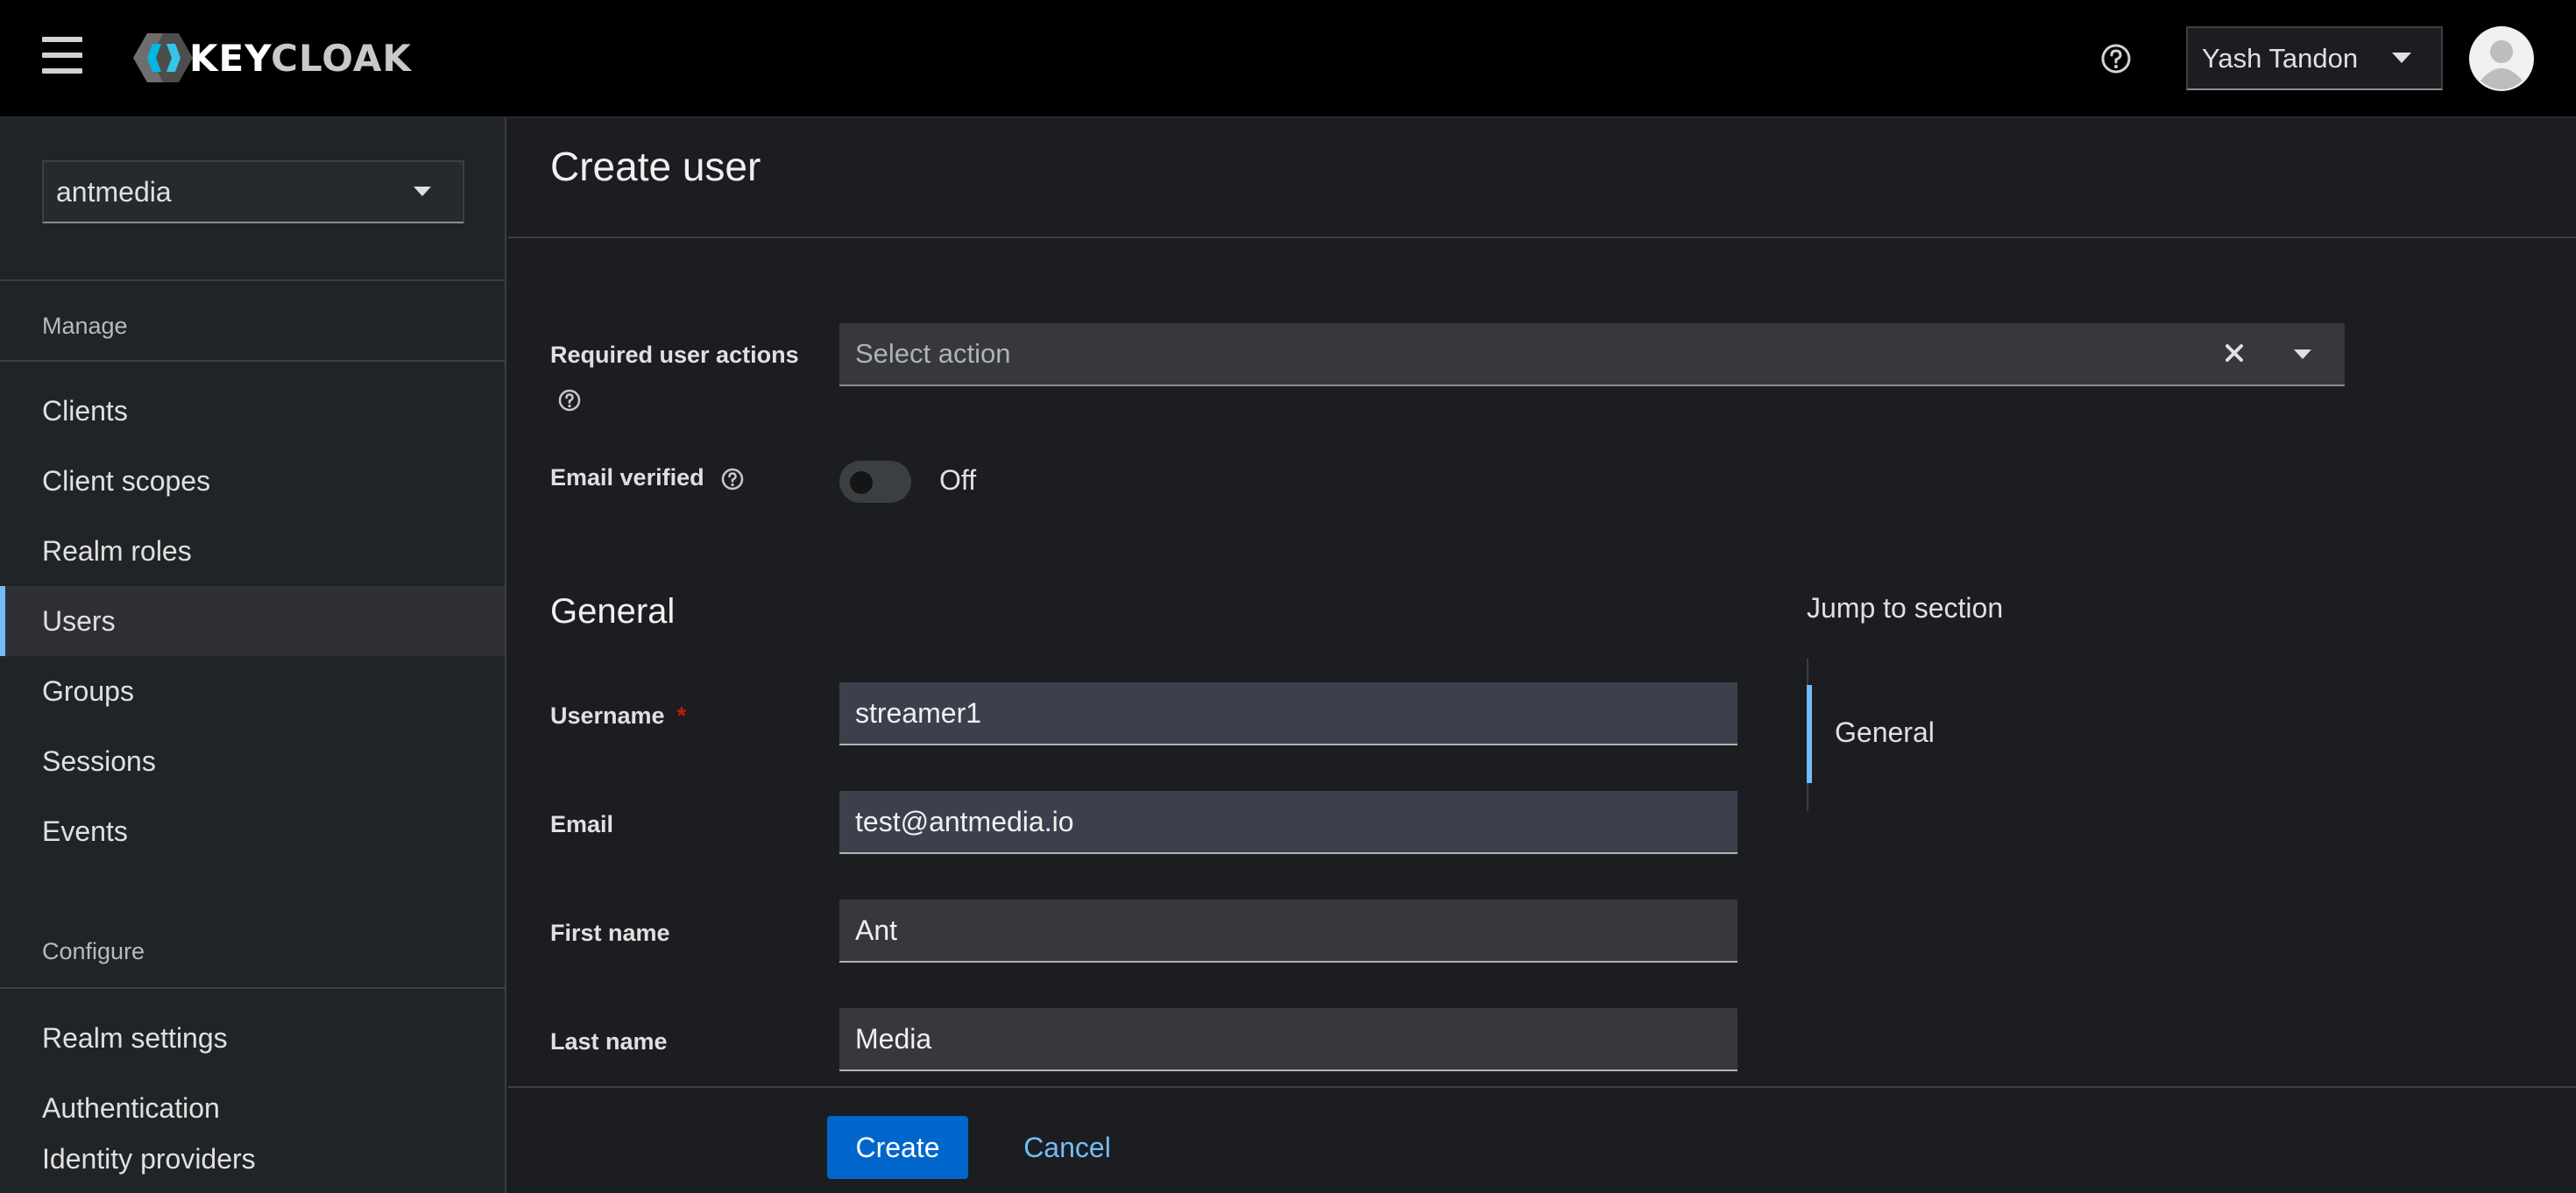 This screenshot has width=2576, height=1193. I want to click on masthead: KEYCLOAK Yash Tandon, so click(1288, 59).